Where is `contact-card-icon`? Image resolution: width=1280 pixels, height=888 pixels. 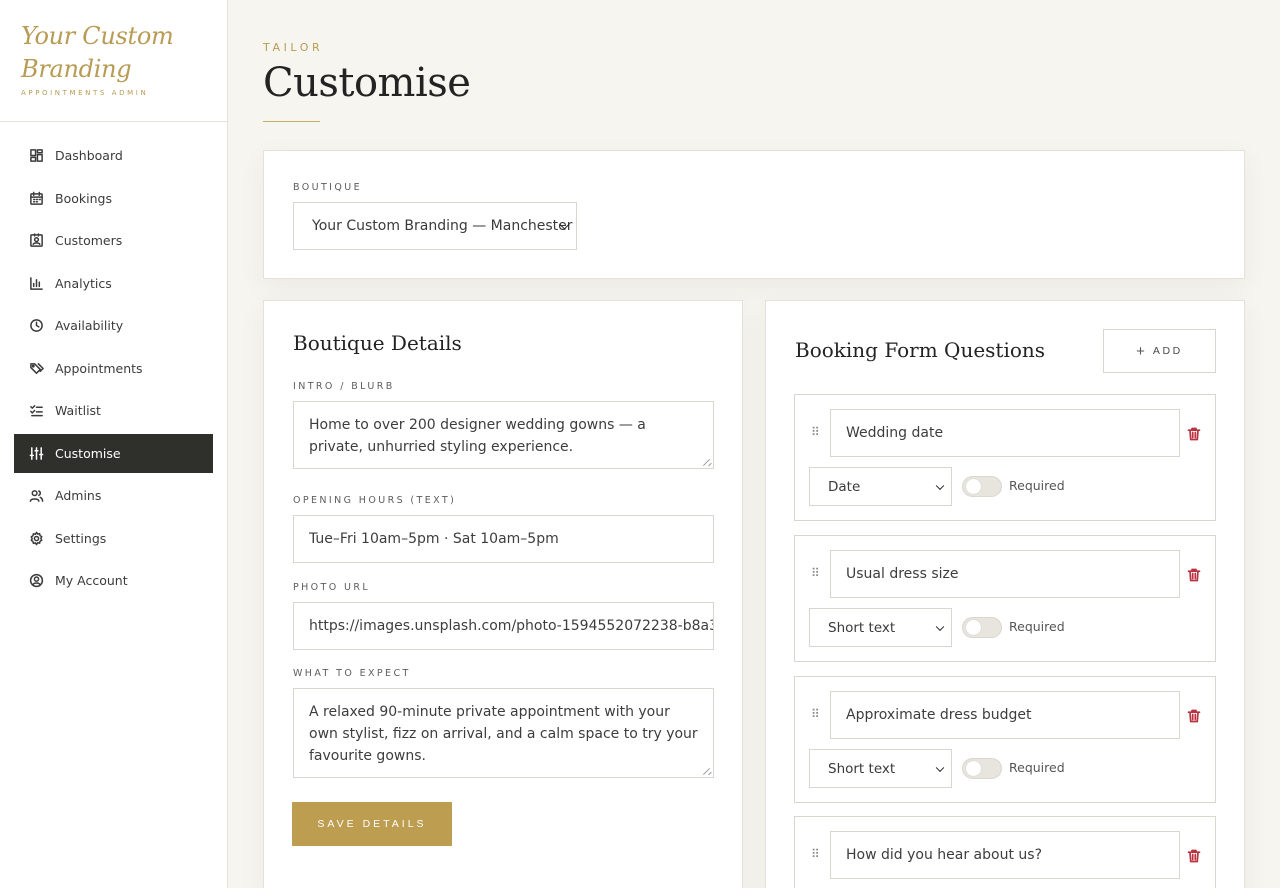
contact-card-icon is located at coordinates (36, 241).